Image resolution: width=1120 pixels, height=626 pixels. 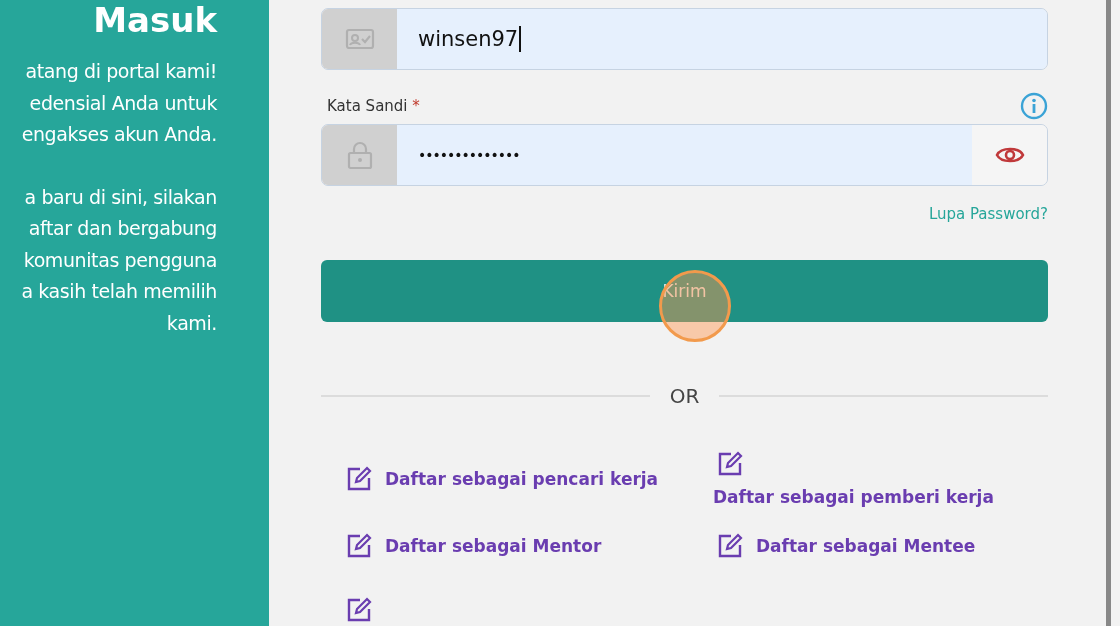 What do you see at coordinates (882, 546) in the screenshot?
I see `signup-link: Daftar sebagai Mentee` at bounding box center [882, 546].